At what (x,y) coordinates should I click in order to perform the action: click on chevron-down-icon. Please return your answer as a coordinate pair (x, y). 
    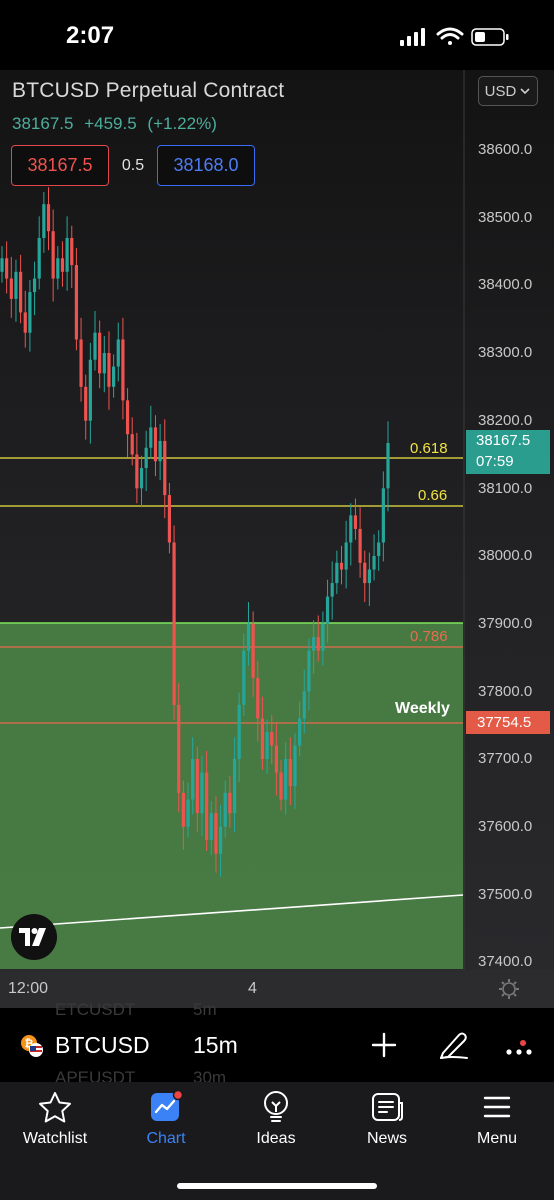
    Looking at the image, I should click on (525, 91).